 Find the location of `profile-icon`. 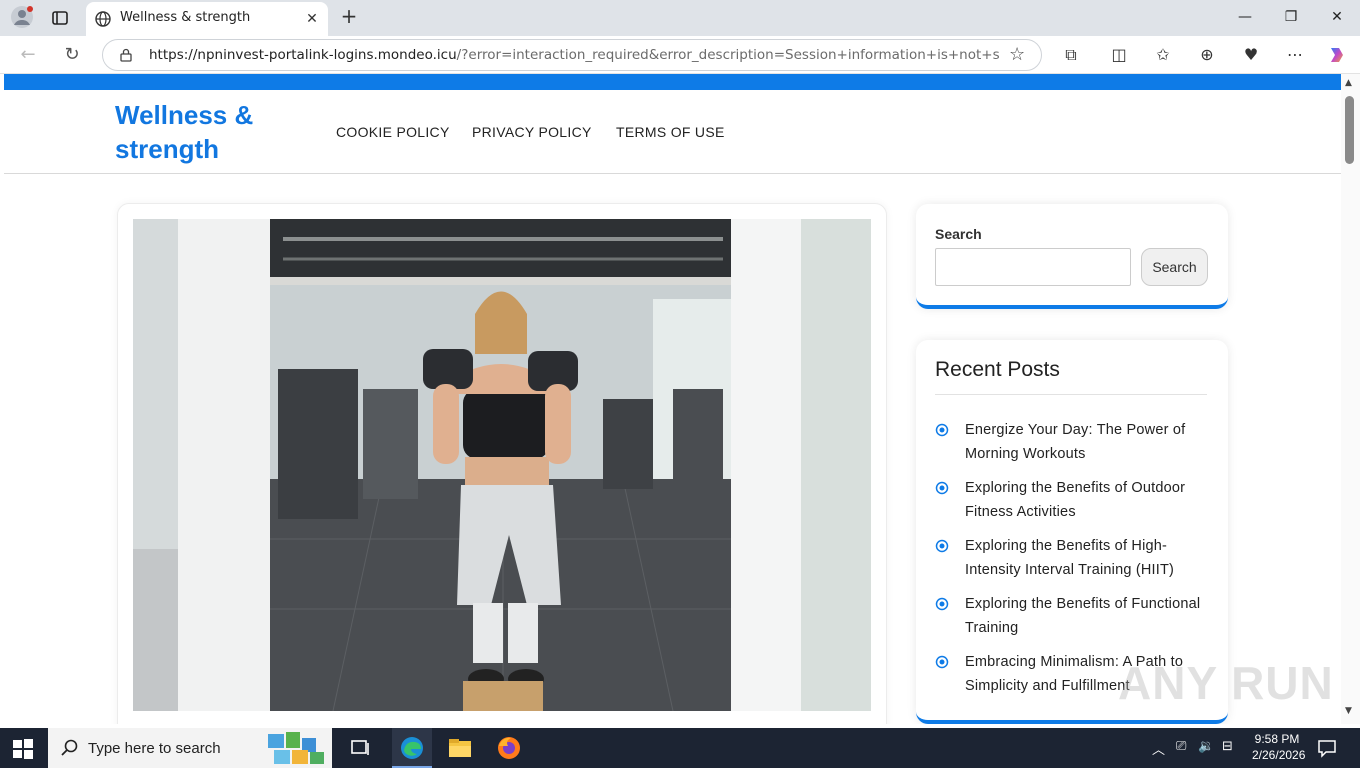

profile-icon is located at coordinates (22, 17).